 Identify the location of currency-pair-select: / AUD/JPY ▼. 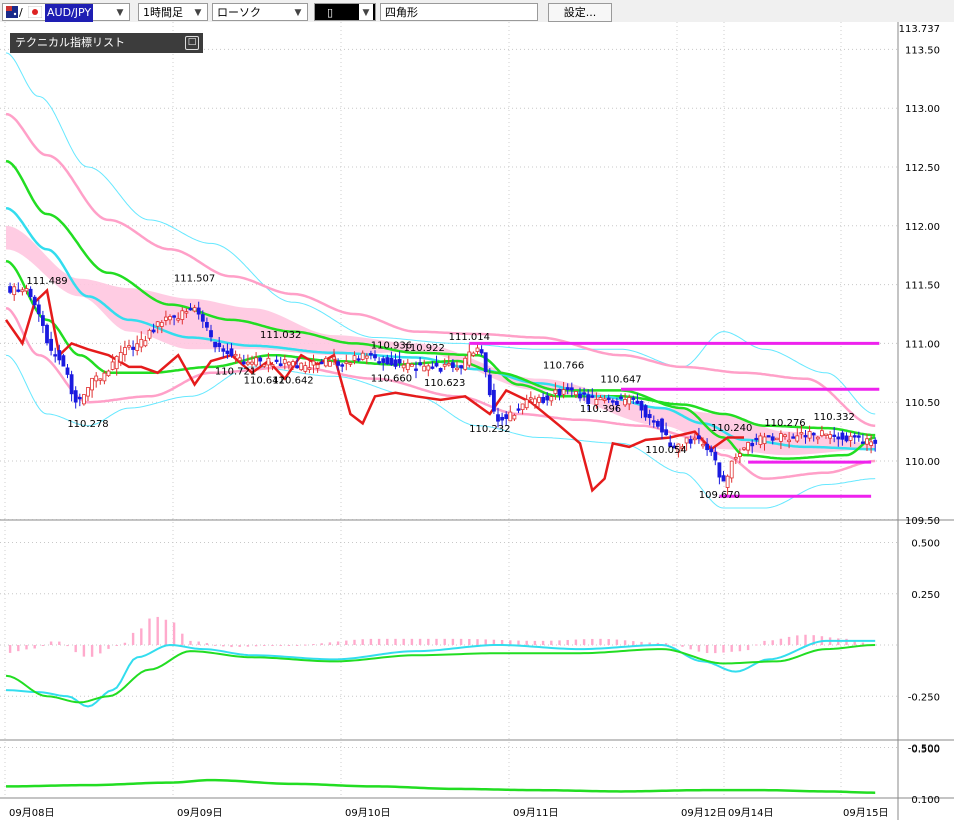
(66, 12).